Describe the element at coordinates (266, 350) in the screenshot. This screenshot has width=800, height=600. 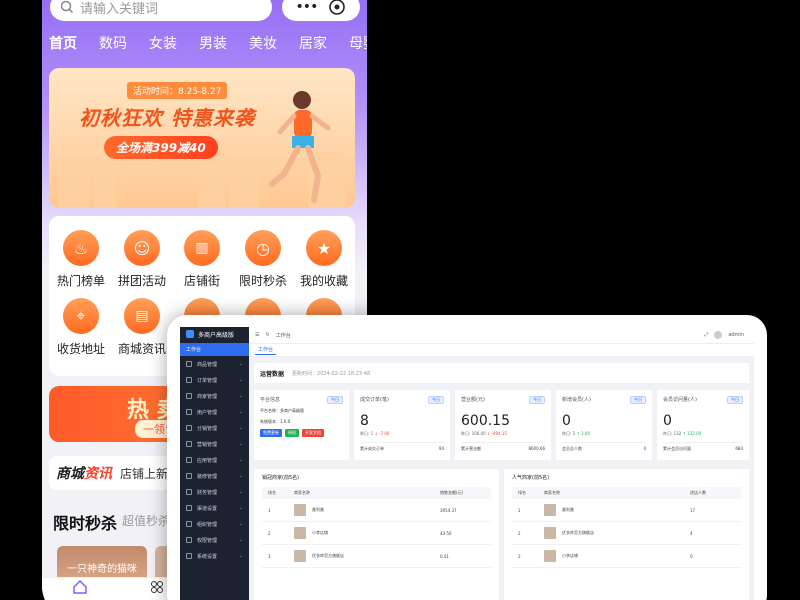
I see `tab-workbench: 工作台` at that location.